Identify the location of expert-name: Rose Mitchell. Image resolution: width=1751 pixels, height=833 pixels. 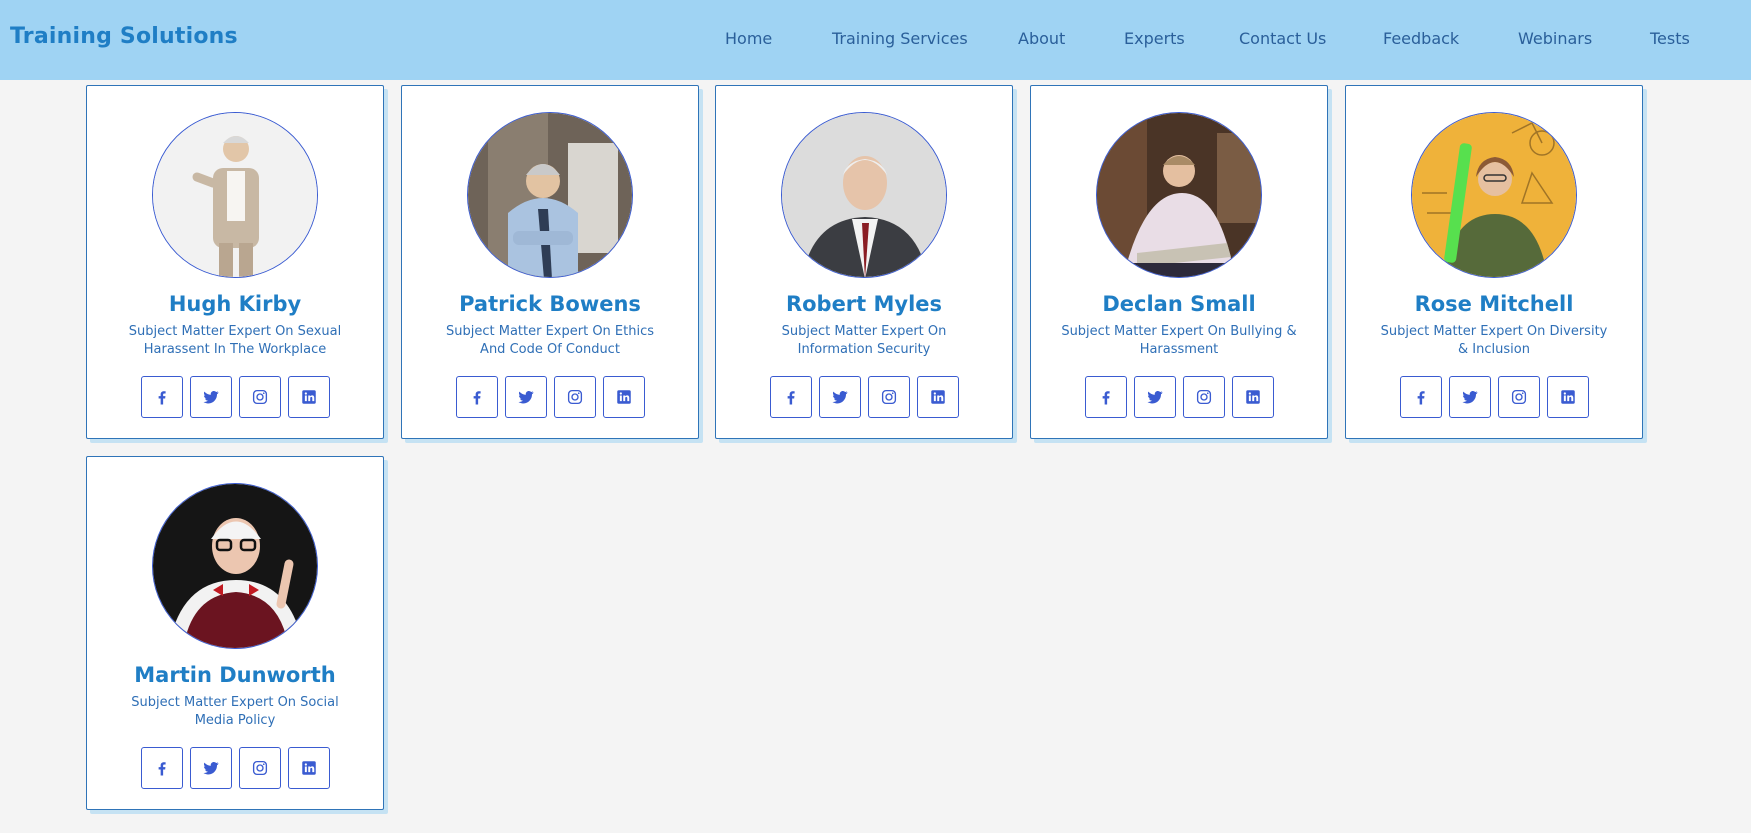
(1494, 304).